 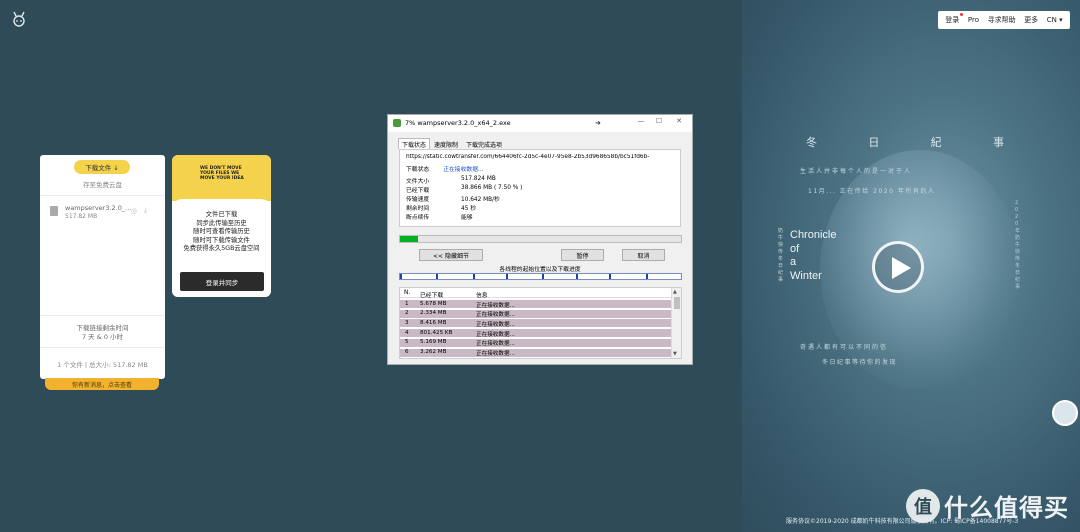 I want to click on file-size: 517.82 MB, so click(x=81, y=216).